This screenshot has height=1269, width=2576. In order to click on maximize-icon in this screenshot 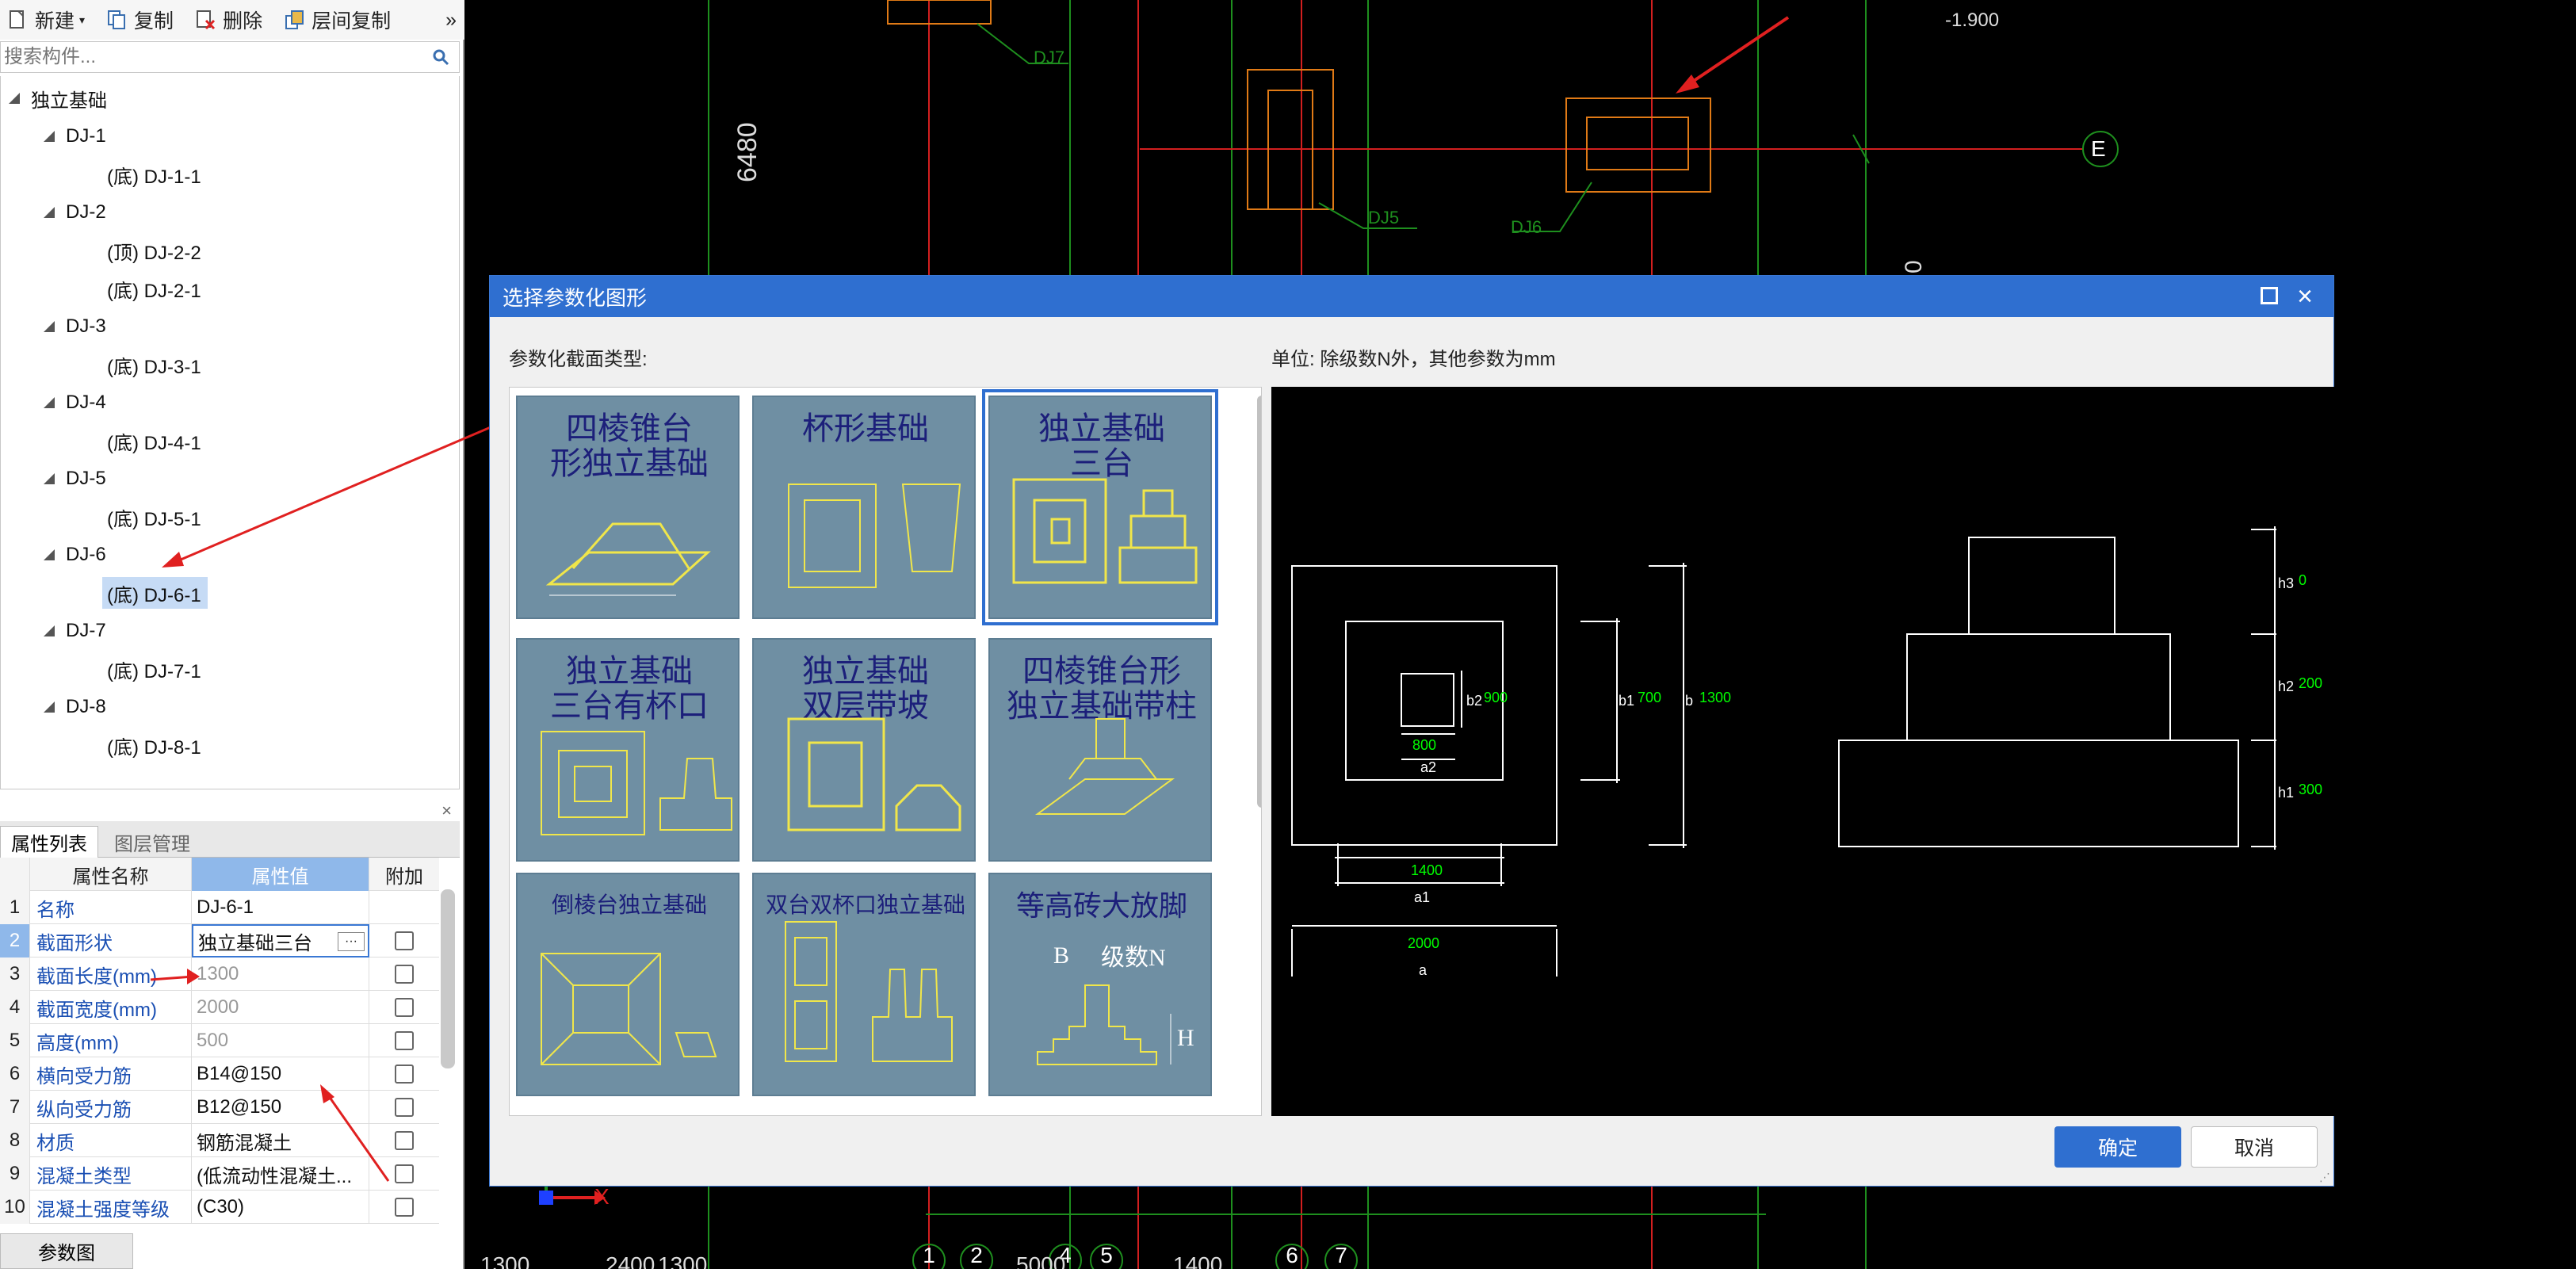, I will do `click(2269, 295)`.